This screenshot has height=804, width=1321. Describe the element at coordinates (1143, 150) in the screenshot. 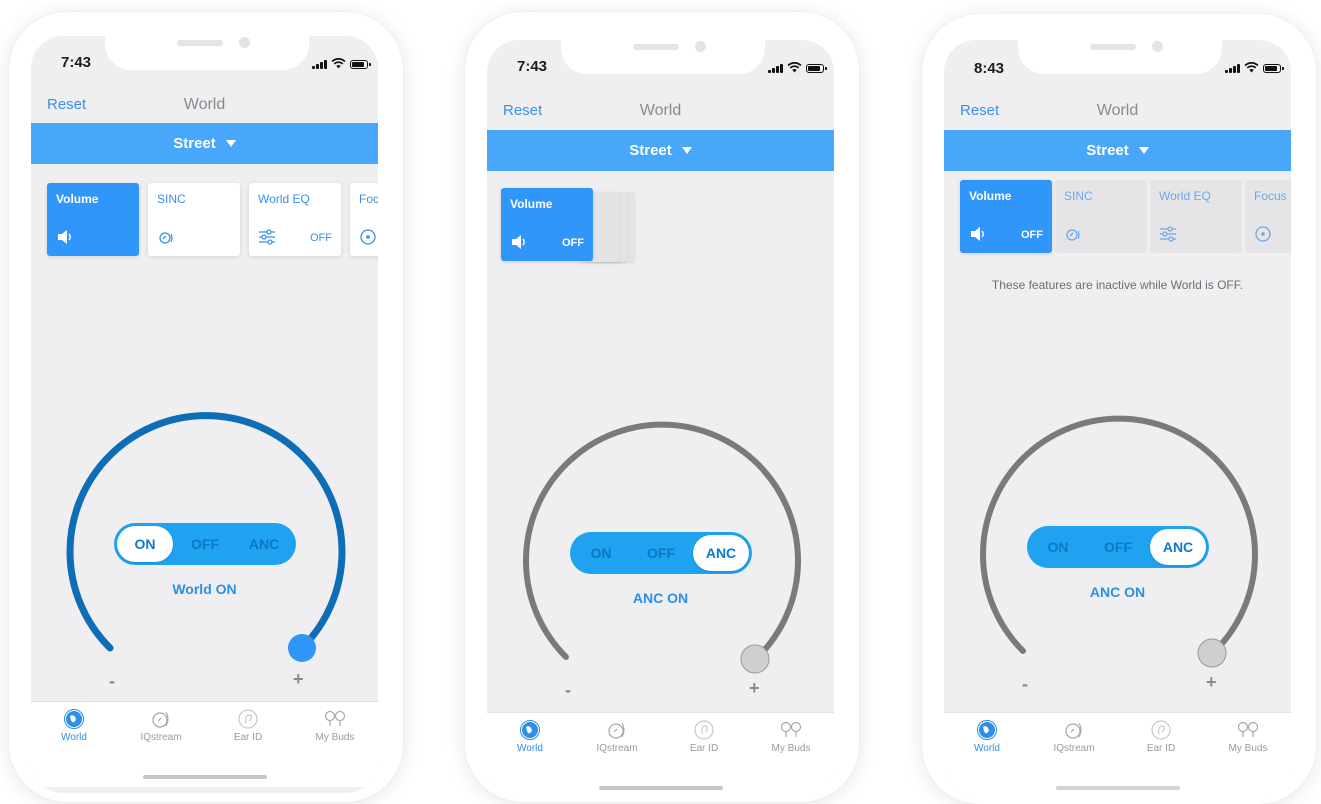

I see `caret-down-icon` at that location.